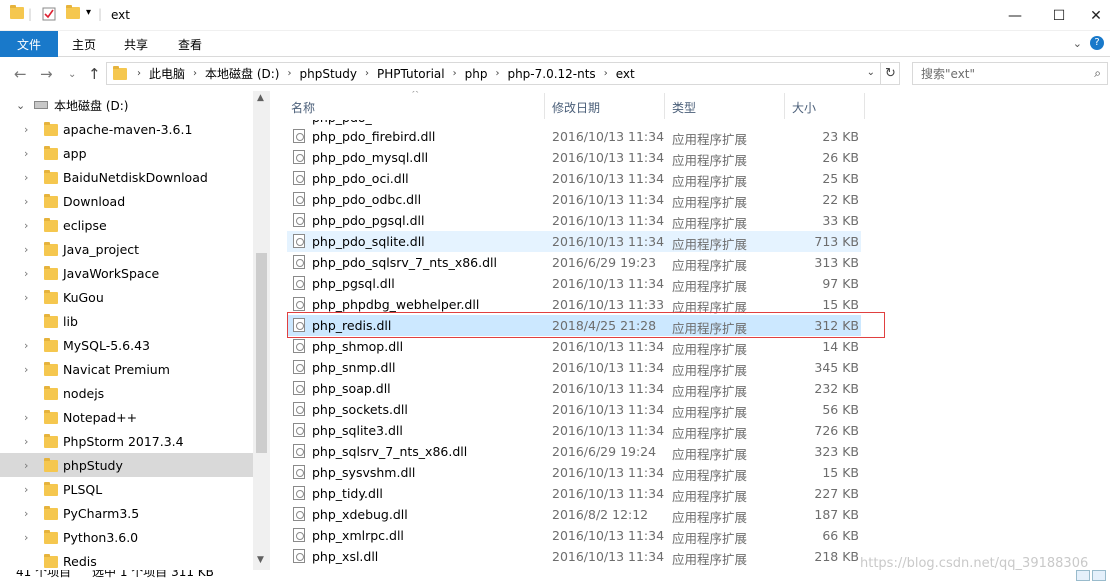  What do you see at coordinates (574, 283) in the screenshot?
I see `file-row: php_pgsql.dll 2016/10/13 11:34 应用程序扩展 97 KB` at bounding box center [574, 283].